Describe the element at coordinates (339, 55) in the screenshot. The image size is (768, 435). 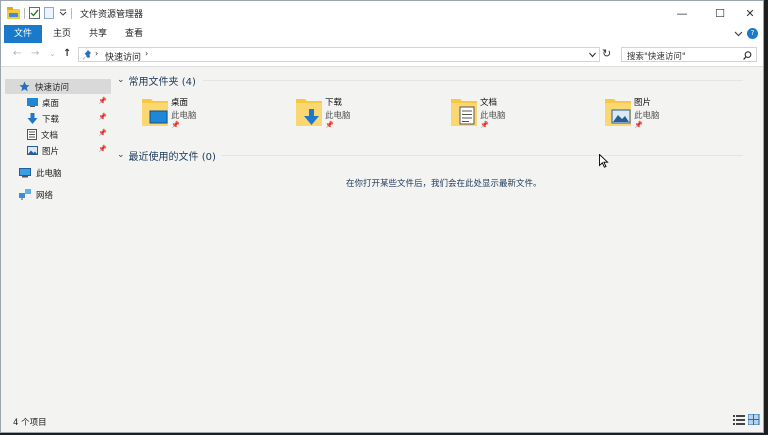
I see `address-bar: › 快速访问 ›` at that location.